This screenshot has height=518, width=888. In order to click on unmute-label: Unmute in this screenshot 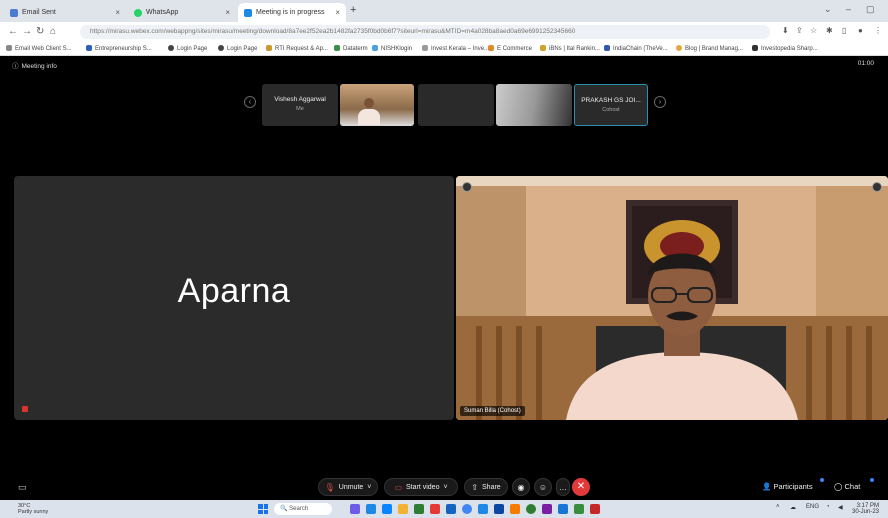, I will do `click(351, 487)`.